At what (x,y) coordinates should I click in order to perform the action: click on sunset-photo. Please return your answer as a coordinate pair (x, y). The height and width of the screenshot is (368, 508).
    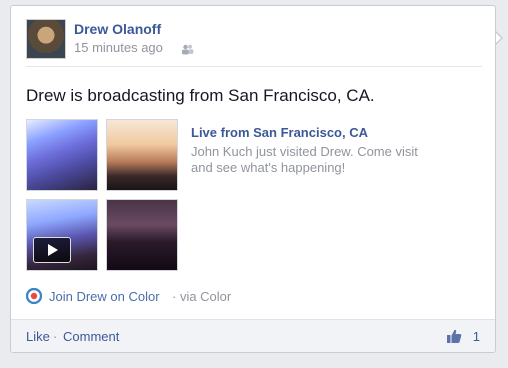
    Looking at the image, I should click on (142, 155).